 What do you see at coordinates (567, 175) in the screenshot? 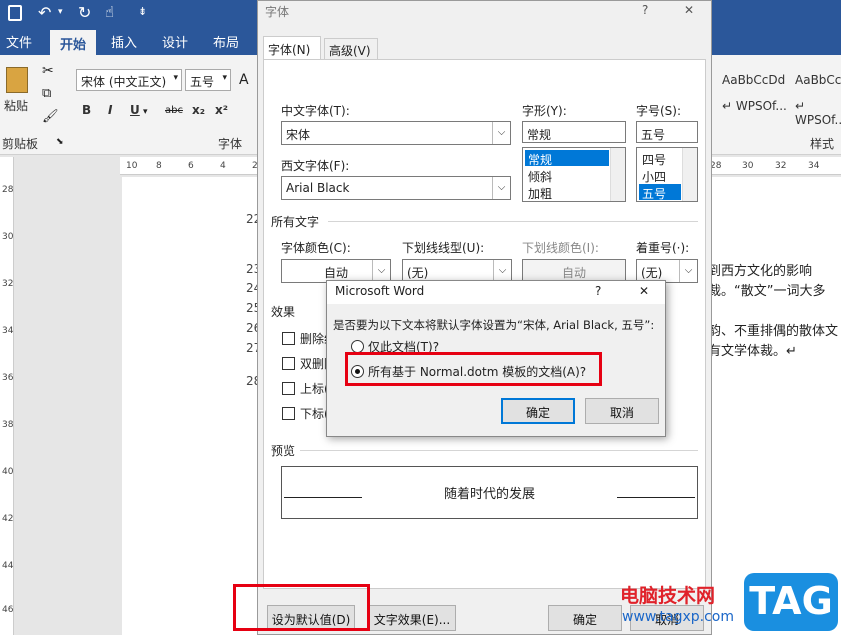
I see `list-item: 倾斜` at bounding box center [567, 175].